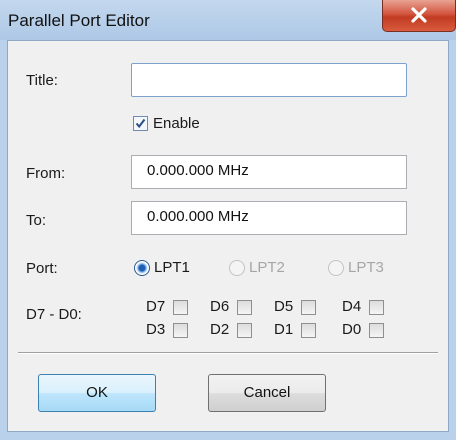  Describe the element at coordinates (36, 220) in the screenshot. I see `to-label: To:` at that location.